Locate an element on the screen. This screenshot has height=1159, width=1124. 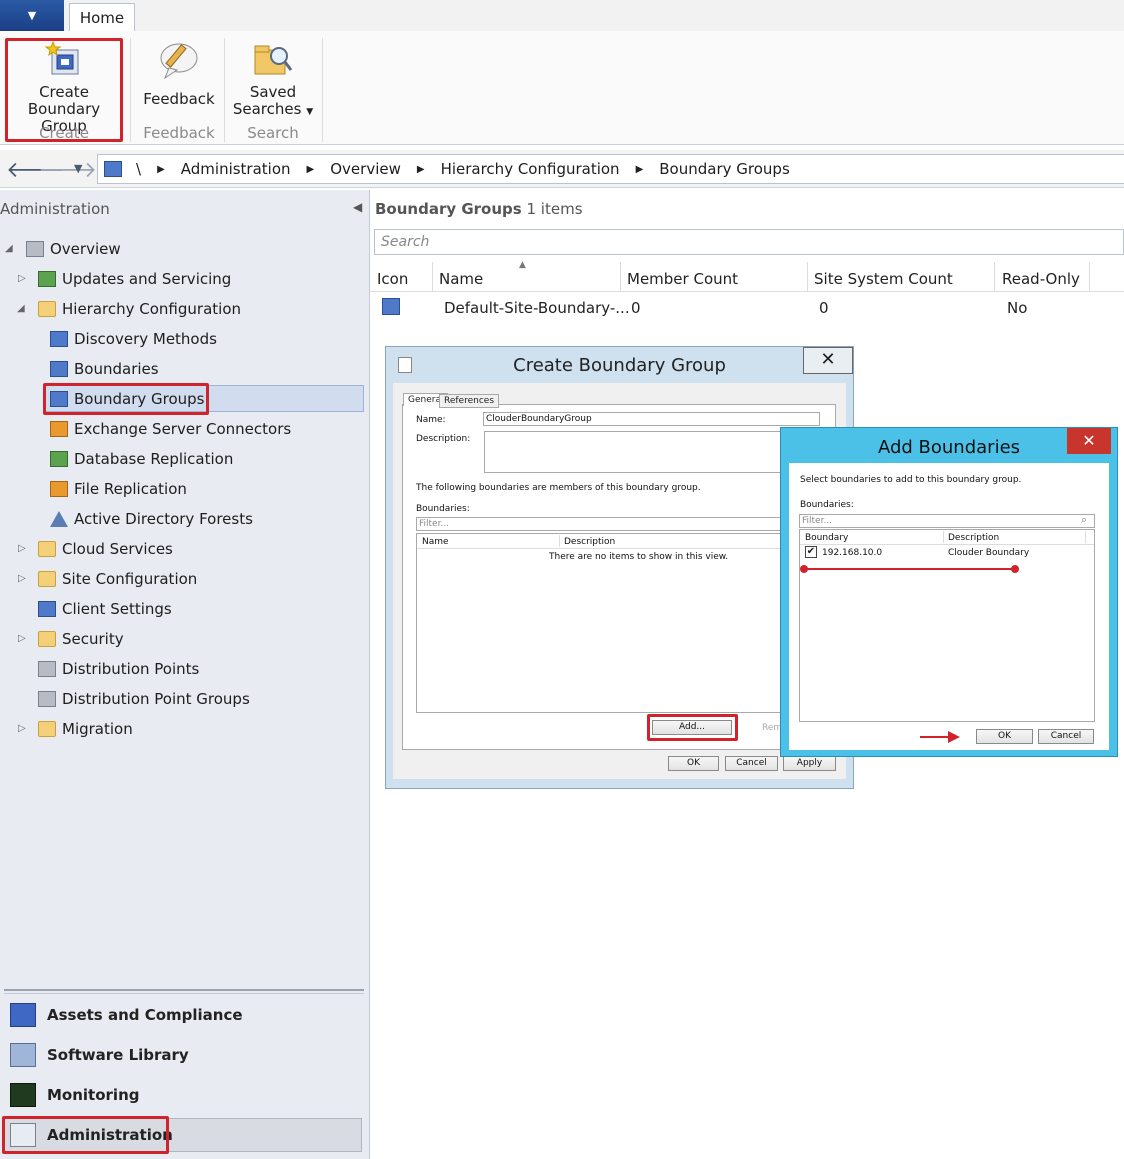
cell-read-only: No is located at coordinates (1017, 308).